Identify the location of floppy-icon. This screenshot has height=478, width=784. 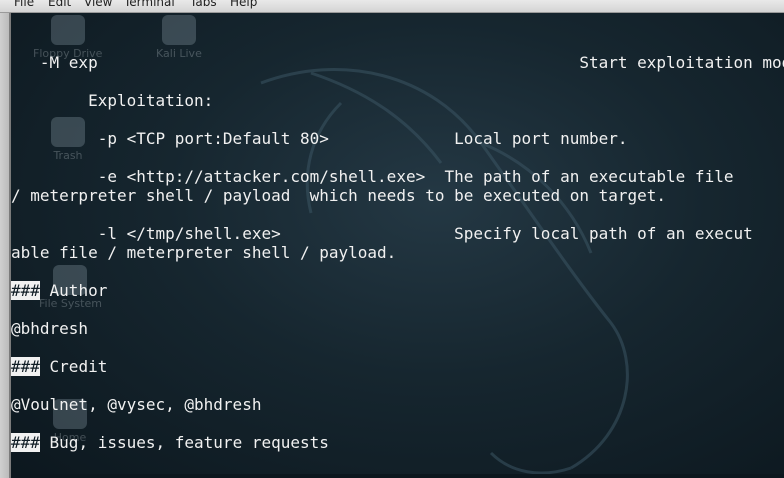
(67, 30).